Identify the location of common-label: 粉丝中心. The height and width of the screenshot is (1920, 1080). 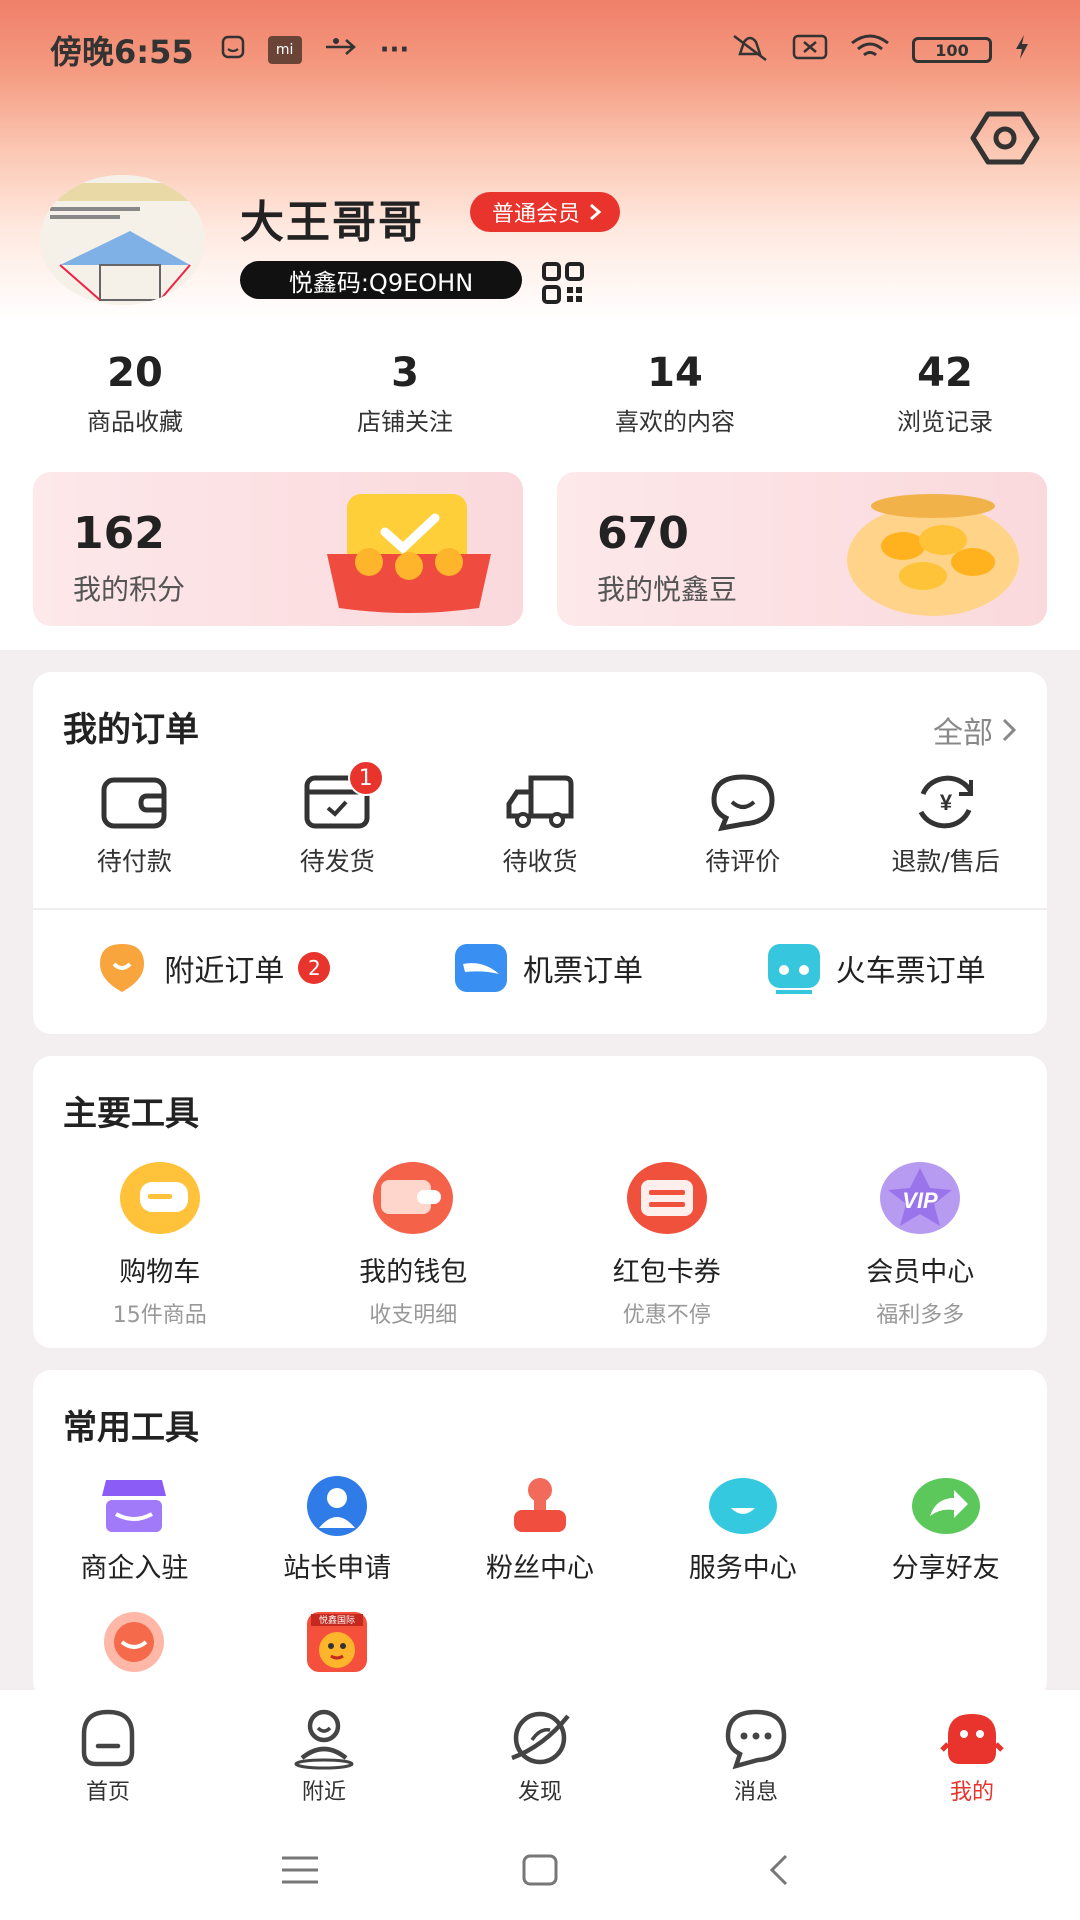
(539, 1568).